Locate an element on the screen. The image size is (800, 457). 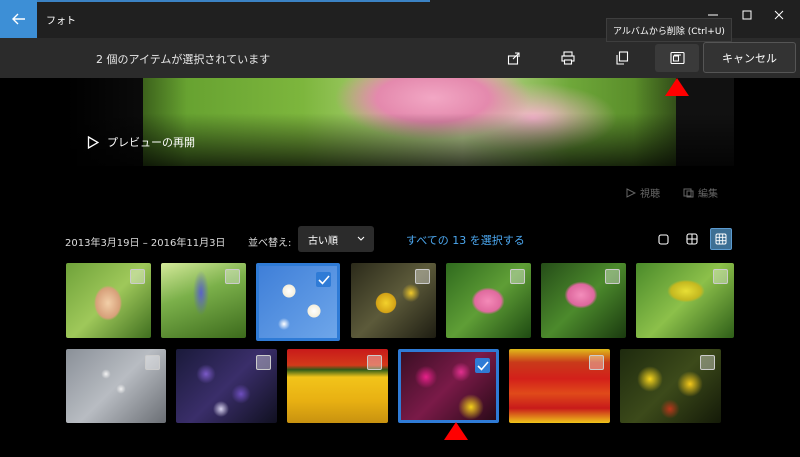
selection-toolbar: 2 個のアイテムが選択されています キャンセル is located at coordinates (400, 58).